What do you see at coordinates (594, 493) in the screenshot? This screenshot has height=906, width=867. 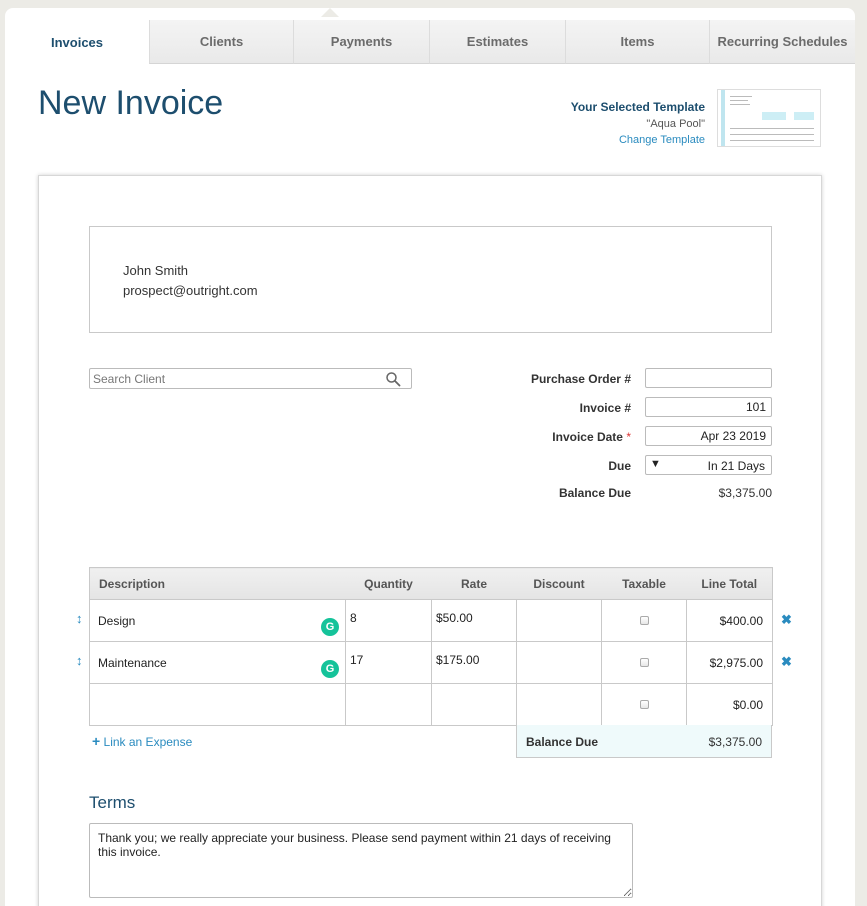 I see `balance-due-label: Balance Due` at bounding box center [594, 493].